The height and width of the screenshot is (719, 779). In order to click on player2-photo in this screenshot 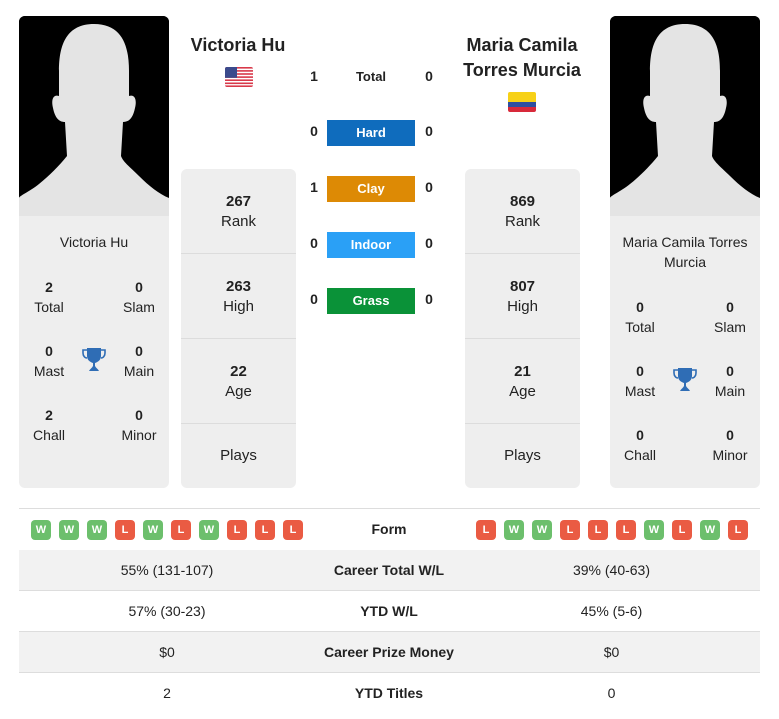, I will do `click(685, 116)`.